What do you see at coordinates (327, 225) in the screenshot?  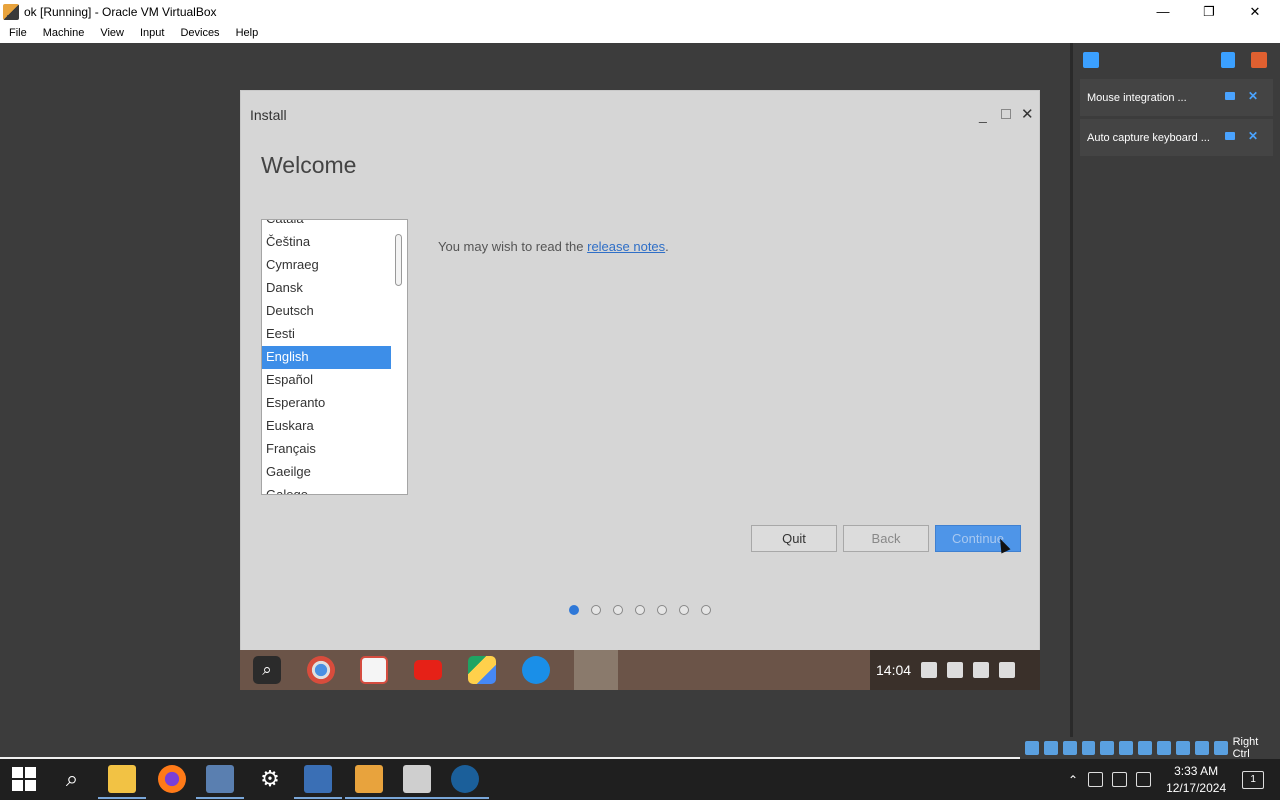 I see `list-item: Català` at bounding box center [327, 225].